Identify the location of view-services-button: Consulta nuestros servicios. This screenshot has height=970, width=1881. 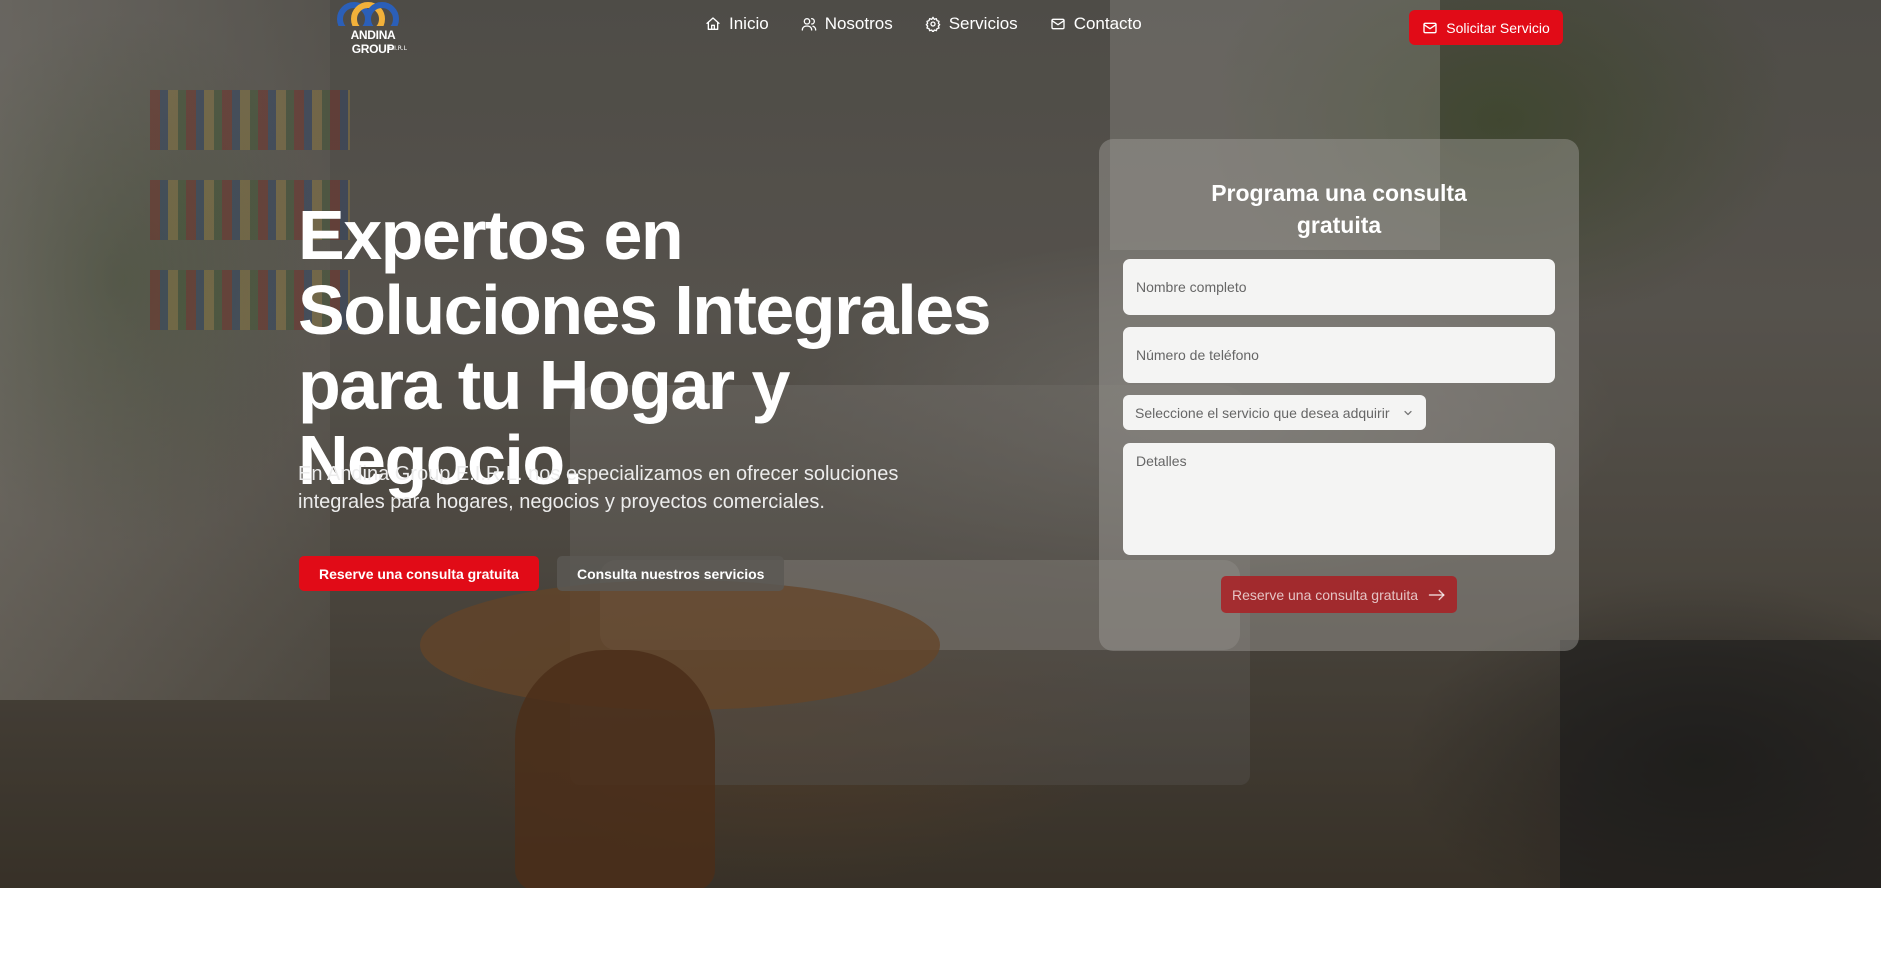
(670, 573).